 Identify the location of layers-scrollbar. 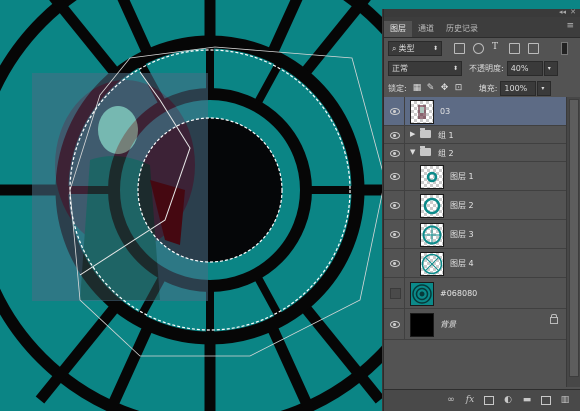
(573, 242).